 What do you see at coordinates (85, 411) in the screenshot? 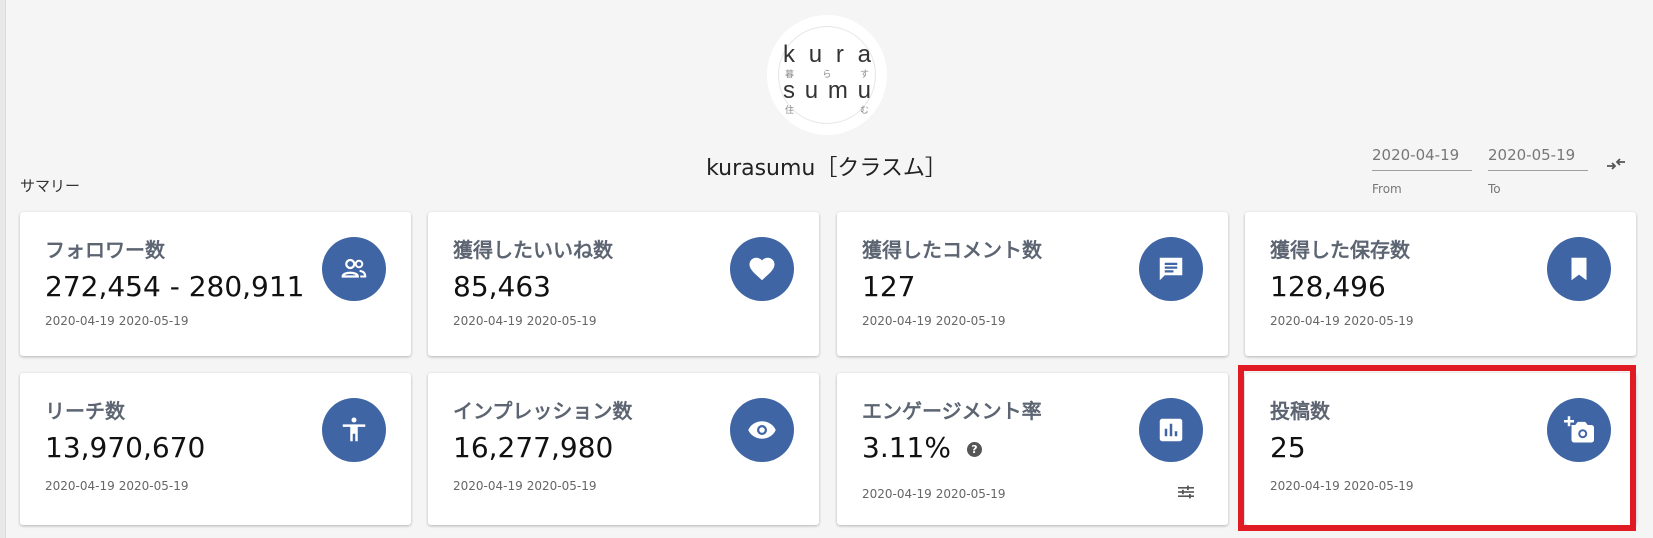
I see `card-title: リーチ数` at bounding box center [85, 411].